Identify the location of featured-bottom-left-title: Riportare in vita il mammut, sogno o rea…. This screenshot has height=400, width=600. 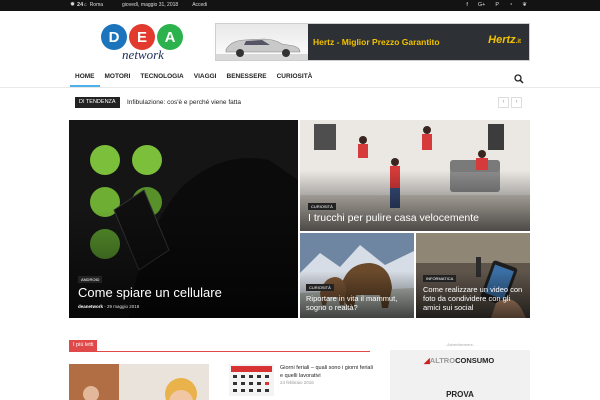
(356, 303).